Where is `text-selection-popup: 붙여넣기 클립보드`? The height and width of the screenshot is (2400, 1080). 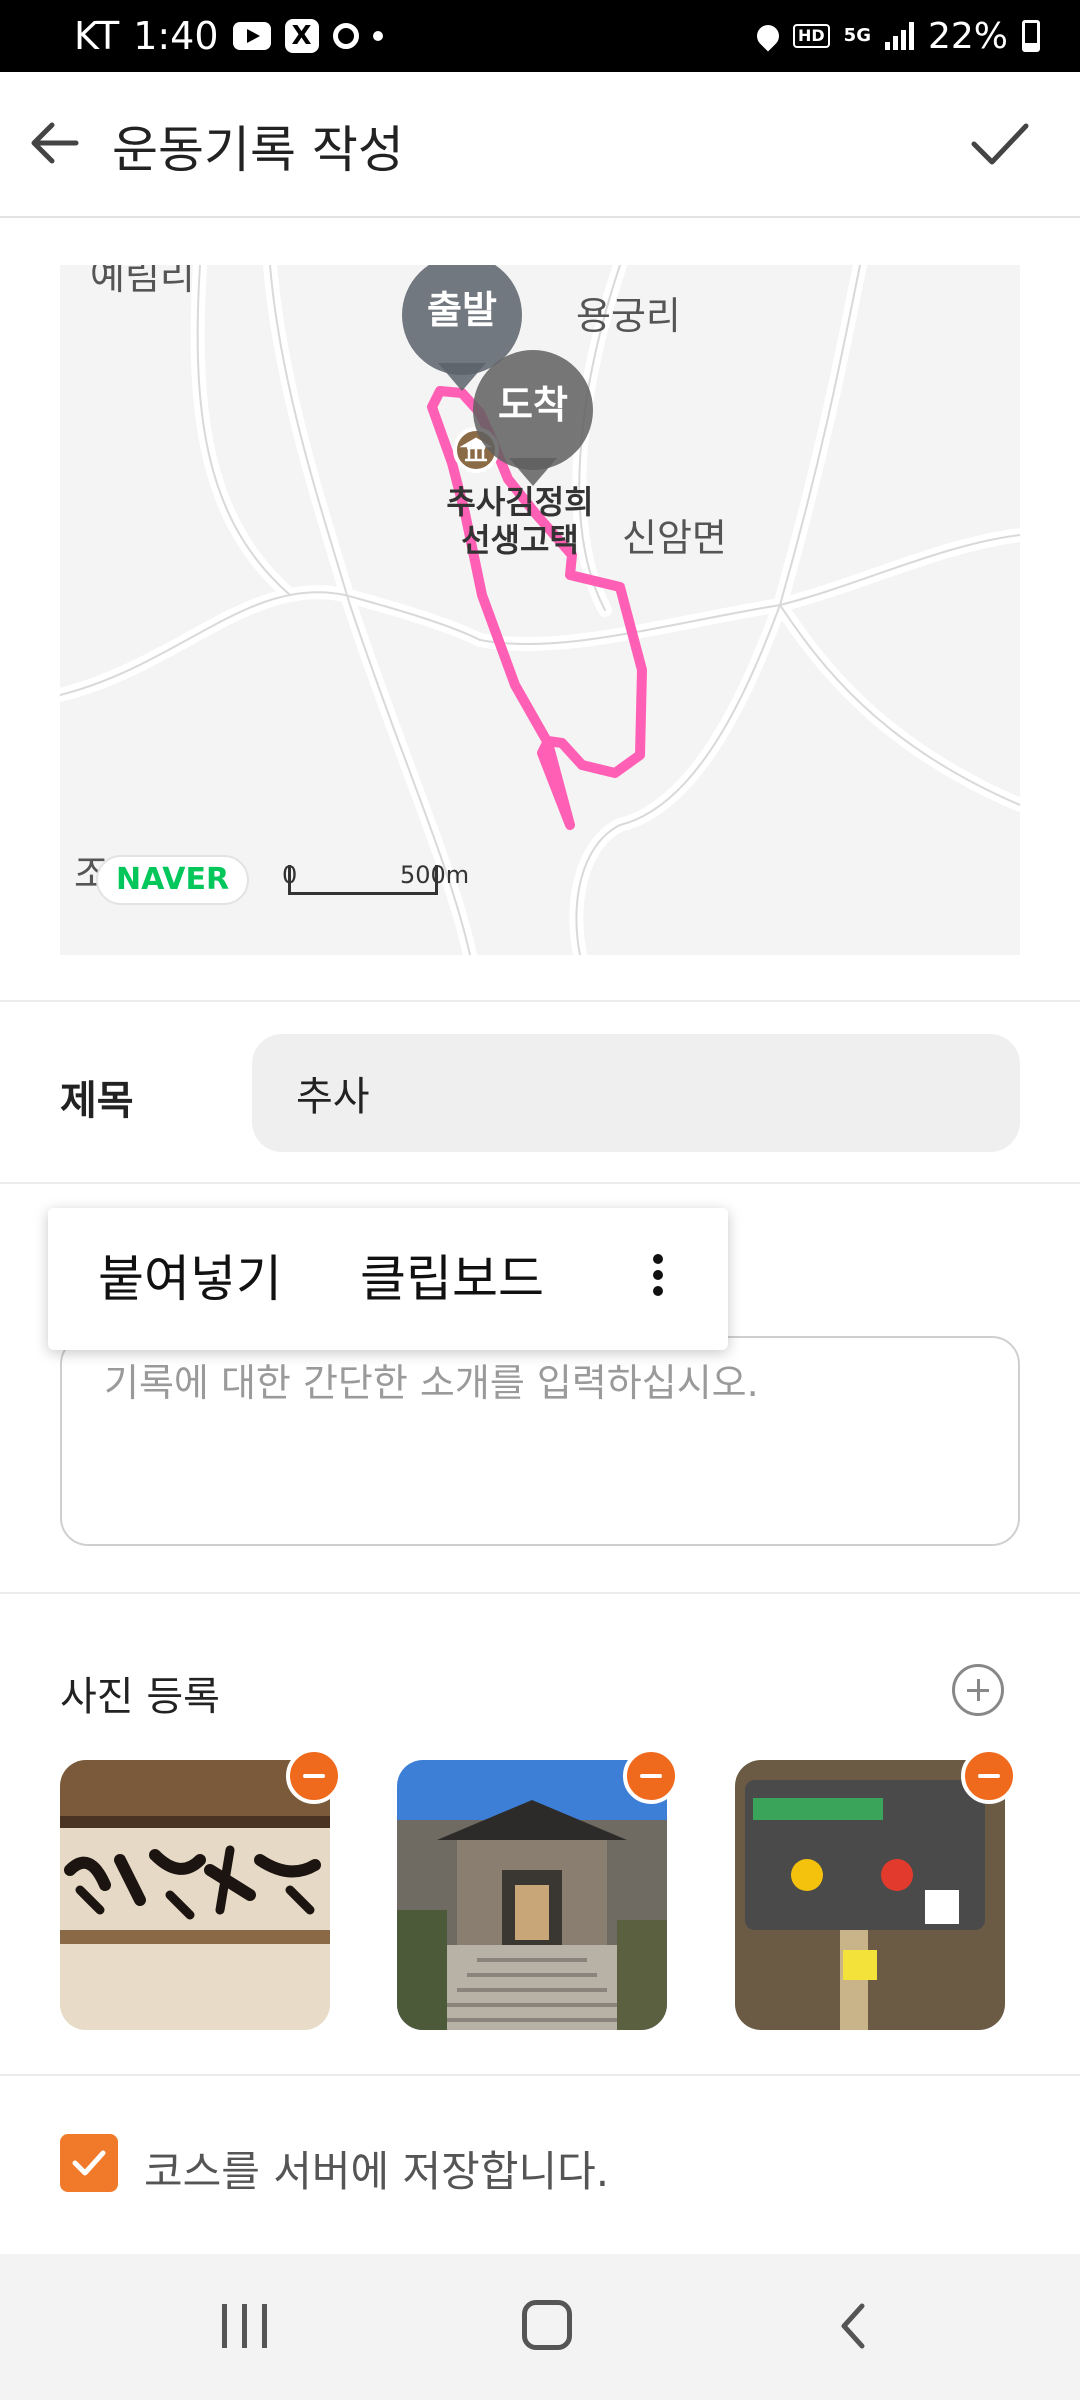 text-selection-popup: 붙여넣기 클립보드 is located at coordinates (388, 1279).